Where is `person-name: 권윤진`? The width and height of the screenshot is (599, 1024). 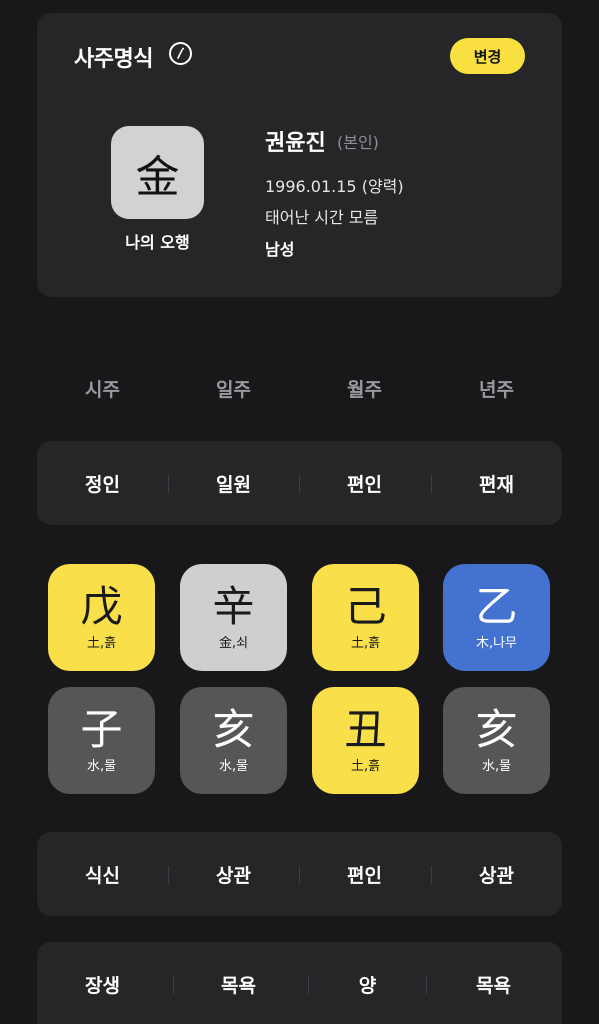
person-name: 권윤진 is located at coordinates (295, 143).